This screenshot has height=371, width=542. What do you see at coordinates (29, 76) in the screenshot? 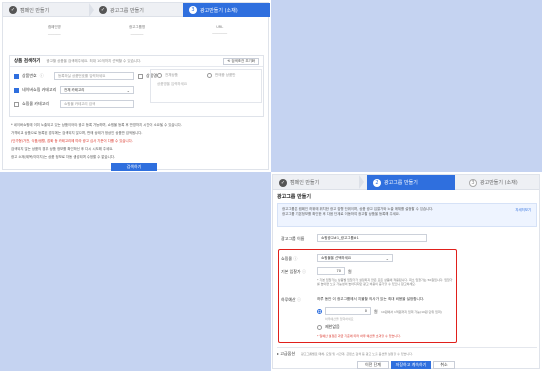
I see `row-product-id: 상품번호 ⓘ` at bounding box center [29, 76].